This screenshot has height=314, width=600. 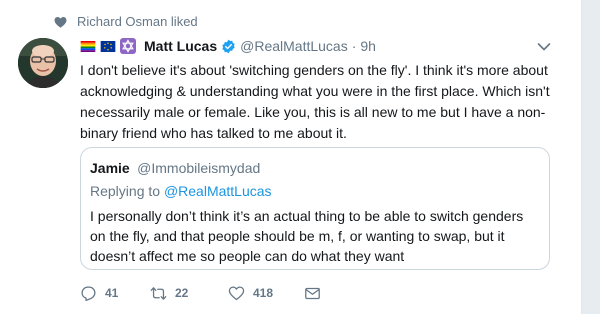 What do you see at coordinates (60, 22) in the screenshot?
I see `heart-icon` at bounding box center [60, 22].